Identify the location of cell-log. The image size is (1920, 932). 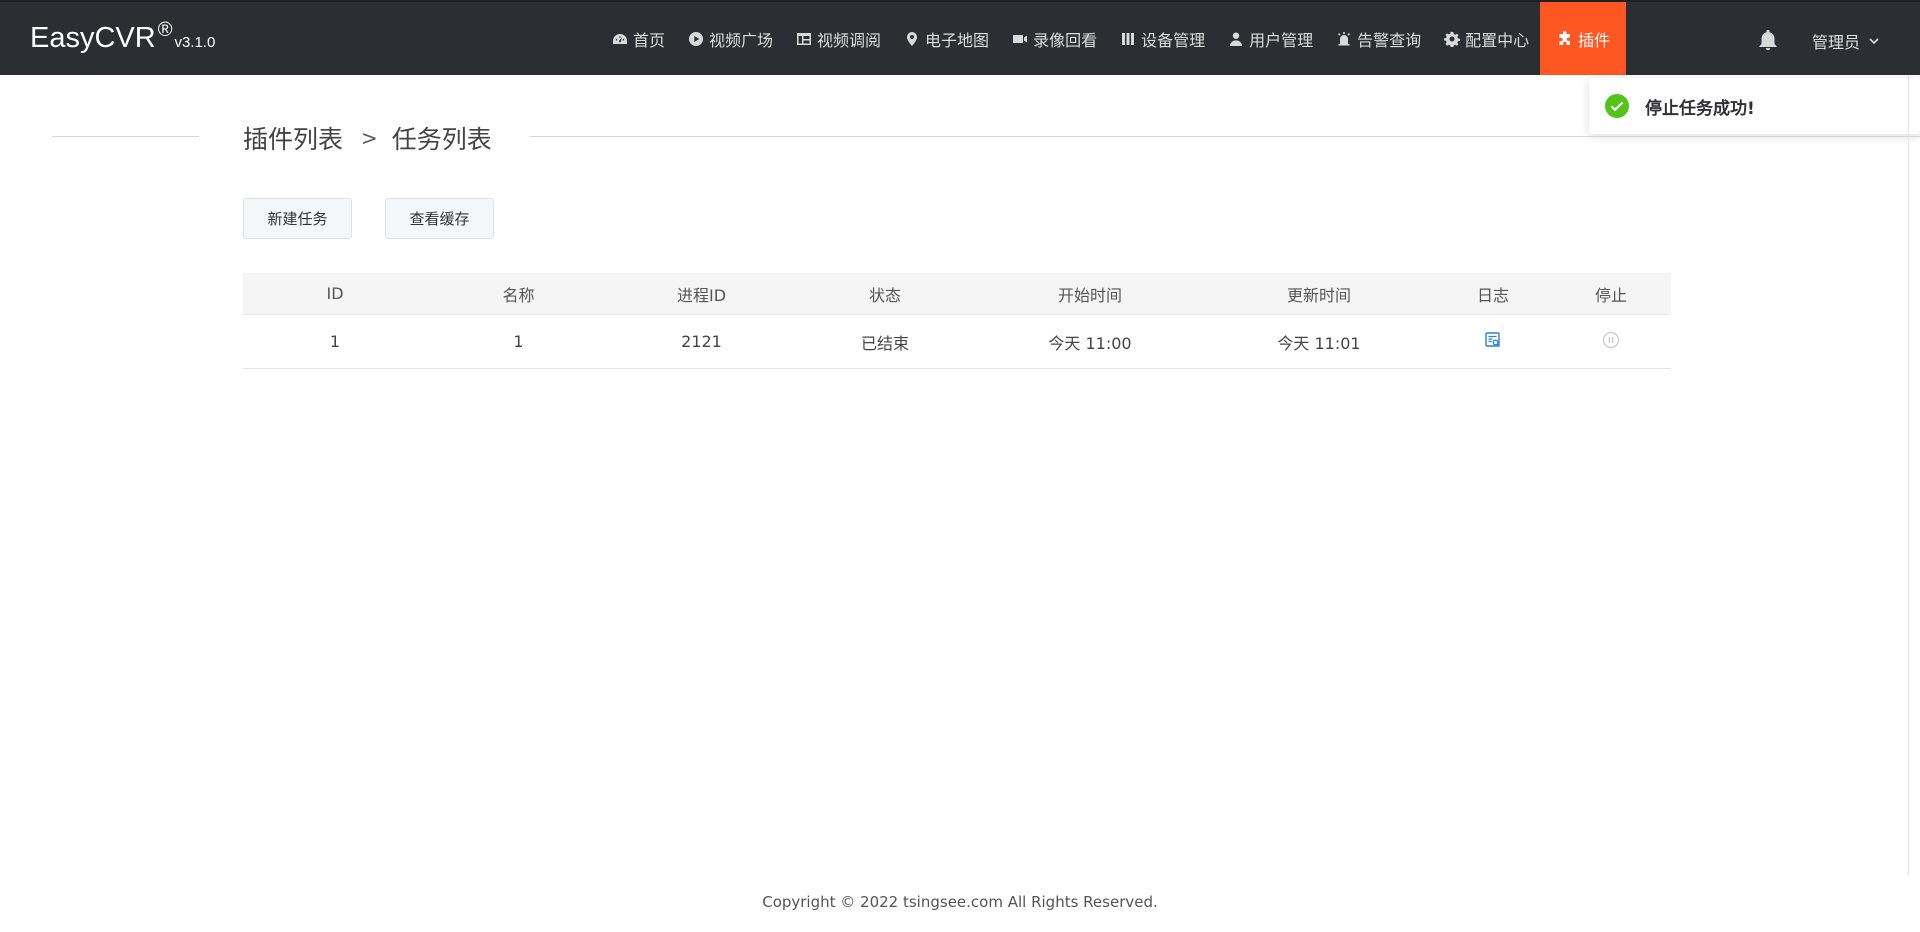
(1493, 341).